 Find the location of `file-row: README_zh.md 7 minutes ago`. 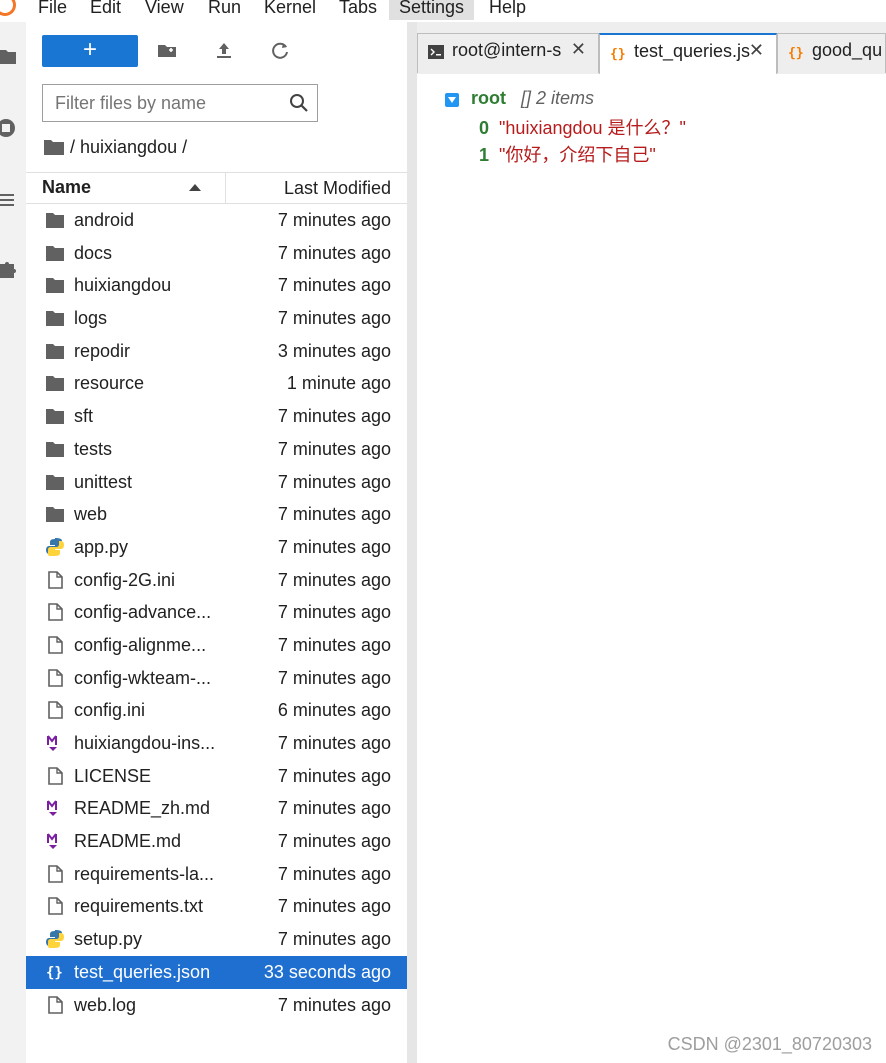

file-row: README_zh.md 7 minutes ago is located at coordinates (216, 808).